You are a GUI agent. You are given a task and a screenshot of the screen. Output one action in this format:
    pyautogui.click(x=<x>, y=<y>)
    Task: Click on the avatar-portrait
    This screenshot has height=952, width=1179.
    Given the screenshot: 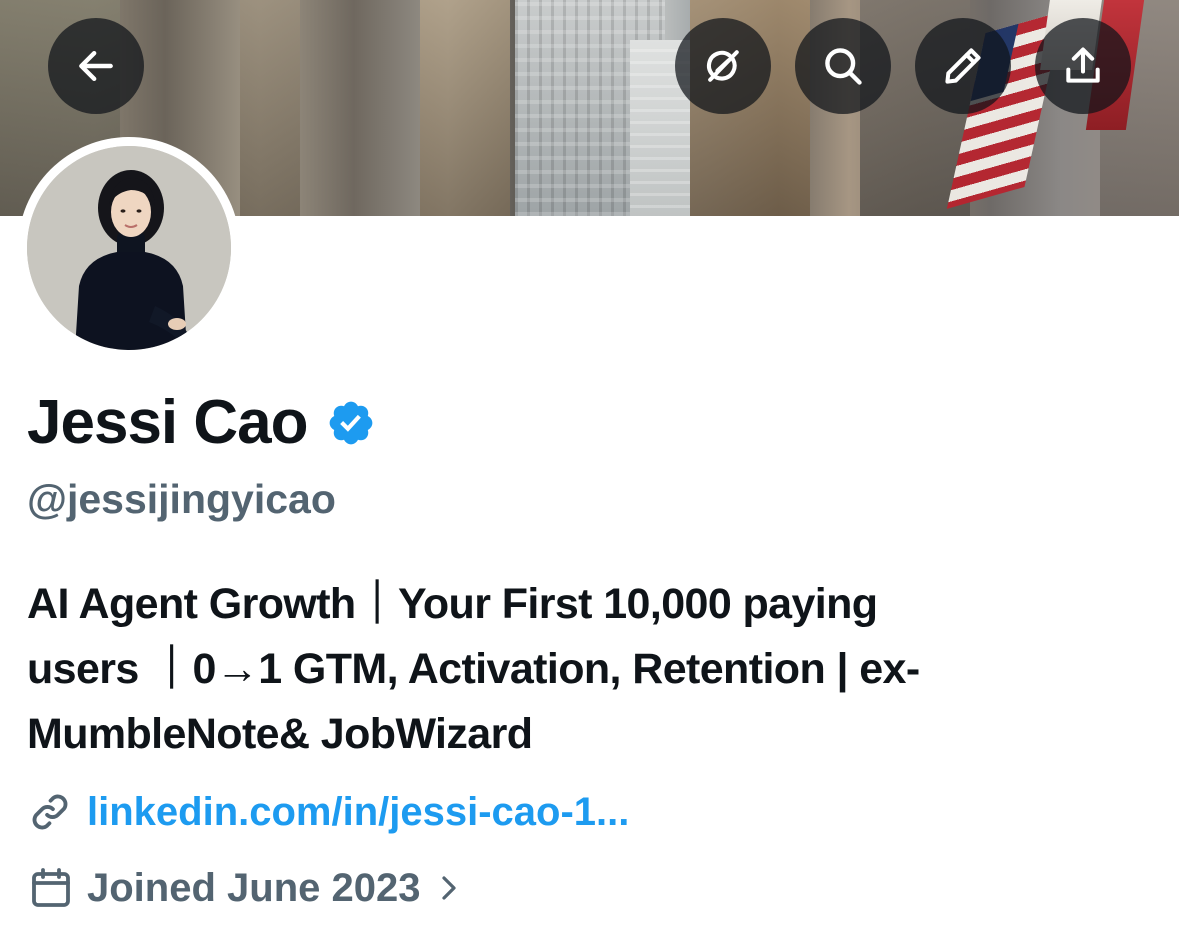 What is the action you would take?
    pyautogui.click(x=129, y=248)
    